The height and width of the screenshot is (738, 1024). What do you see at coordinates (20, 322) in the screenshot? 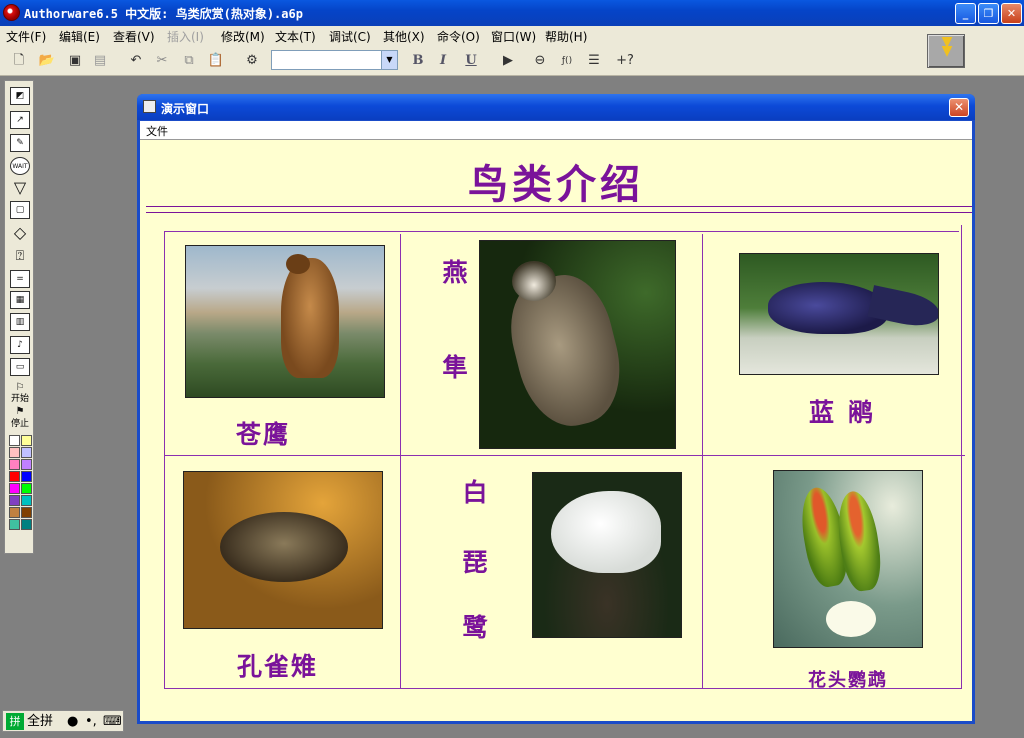
I see `digital-movie-icon: ▥` at bounding box center [20, 322].